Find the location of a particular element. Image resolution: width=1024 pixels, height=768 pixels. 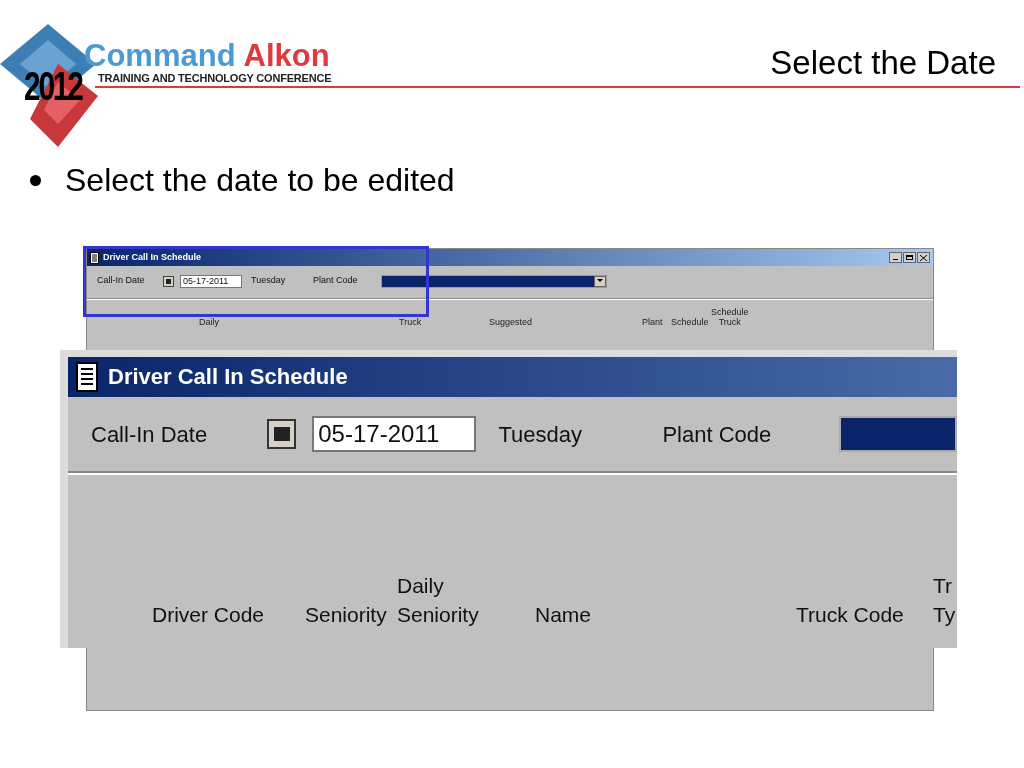

logo-brand: Alkon is located at coordinates (286, 55).